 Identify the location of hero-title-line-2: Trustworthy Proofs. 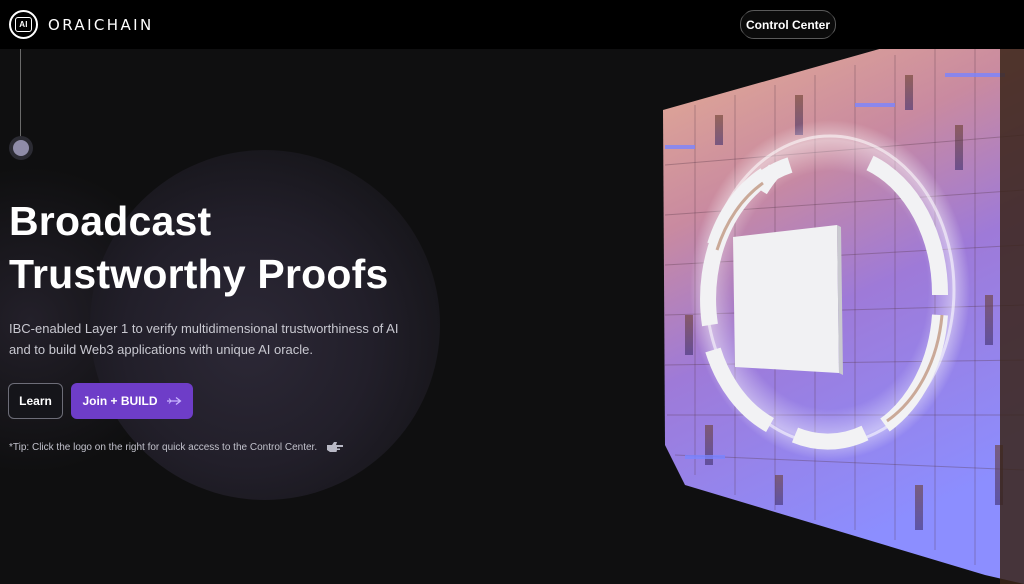
(199, 274).